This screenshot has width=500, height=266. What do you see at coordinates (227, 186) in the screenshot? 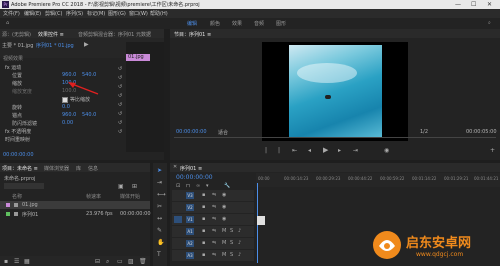
I see `wrench-icon: 🔧` at bounding box center [227, 186].